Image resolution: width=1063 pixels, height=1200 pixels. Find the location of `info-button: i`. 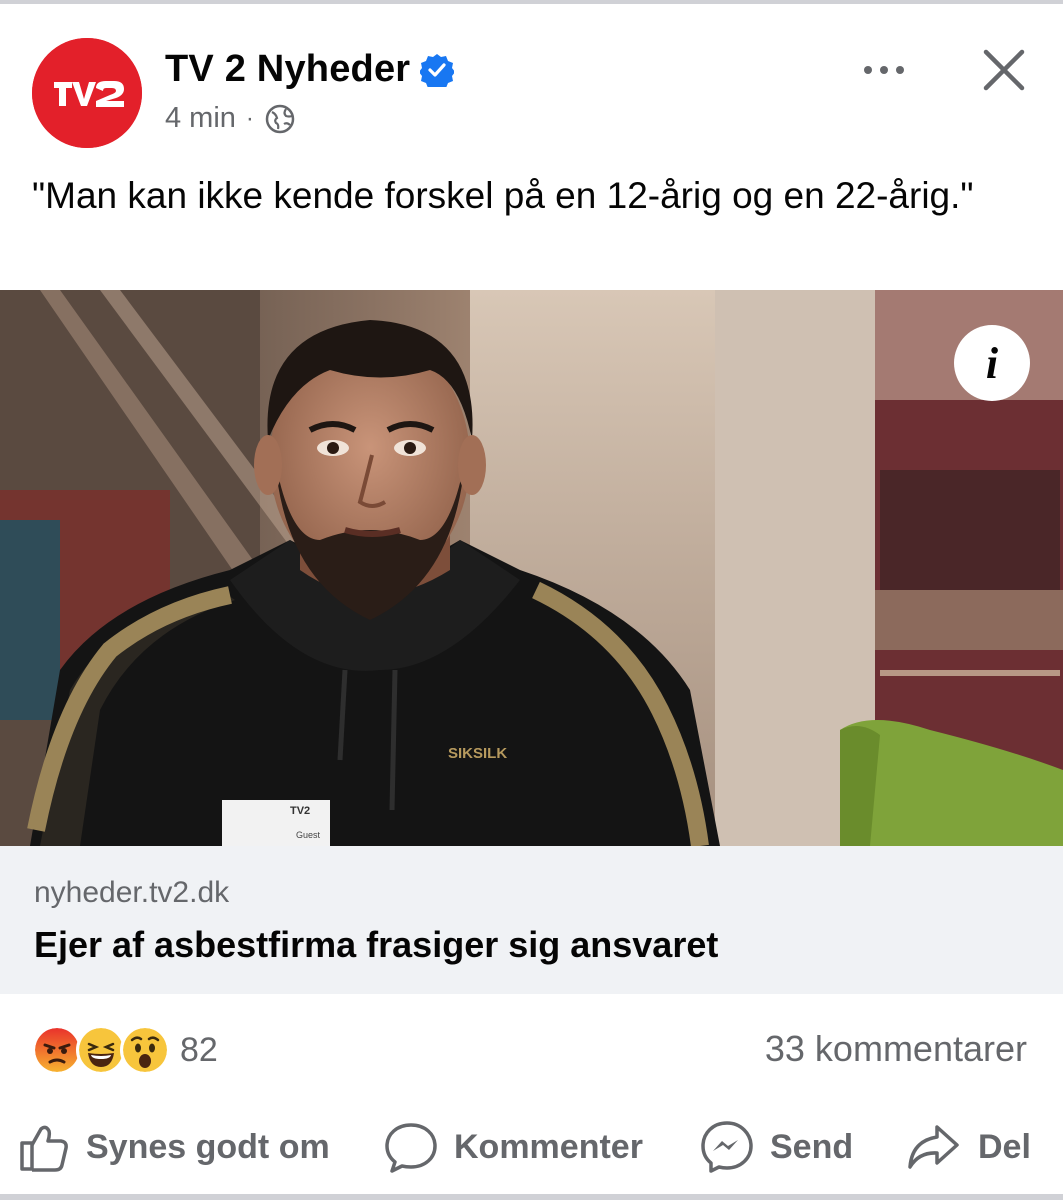

info-button: i is located at coordinates (992, 363).